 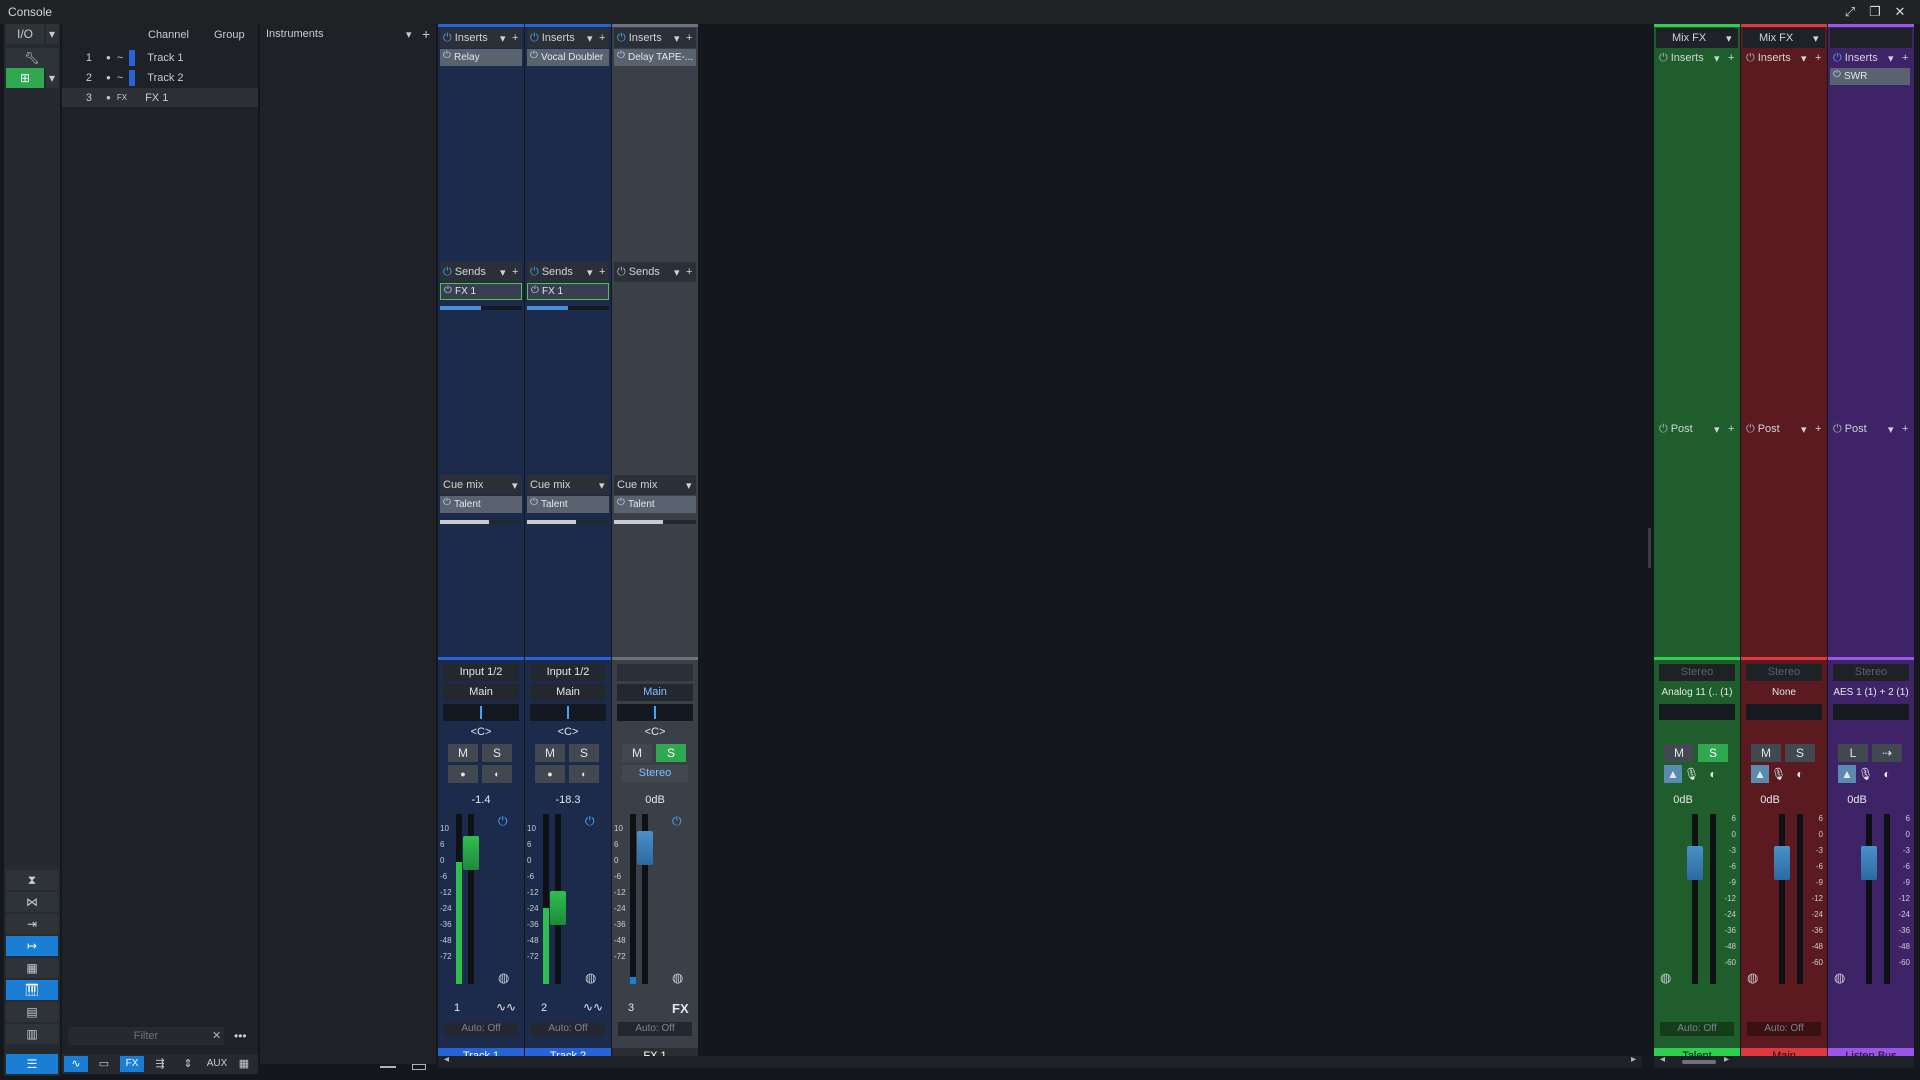 What do you see at coordinates (160, 77) in the screenshot?
I see `channel-row: 2 ● ~ Track 2` at bounding box center [160, 77].